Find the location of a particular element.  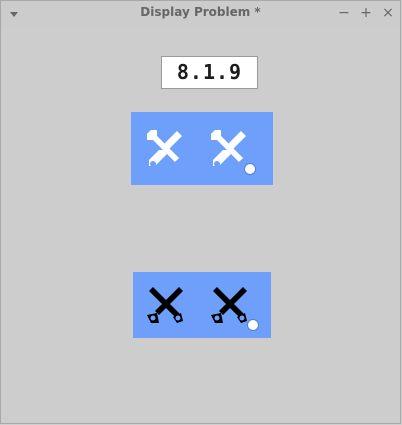

maximize-button: + is located at coordinates (366, 13).